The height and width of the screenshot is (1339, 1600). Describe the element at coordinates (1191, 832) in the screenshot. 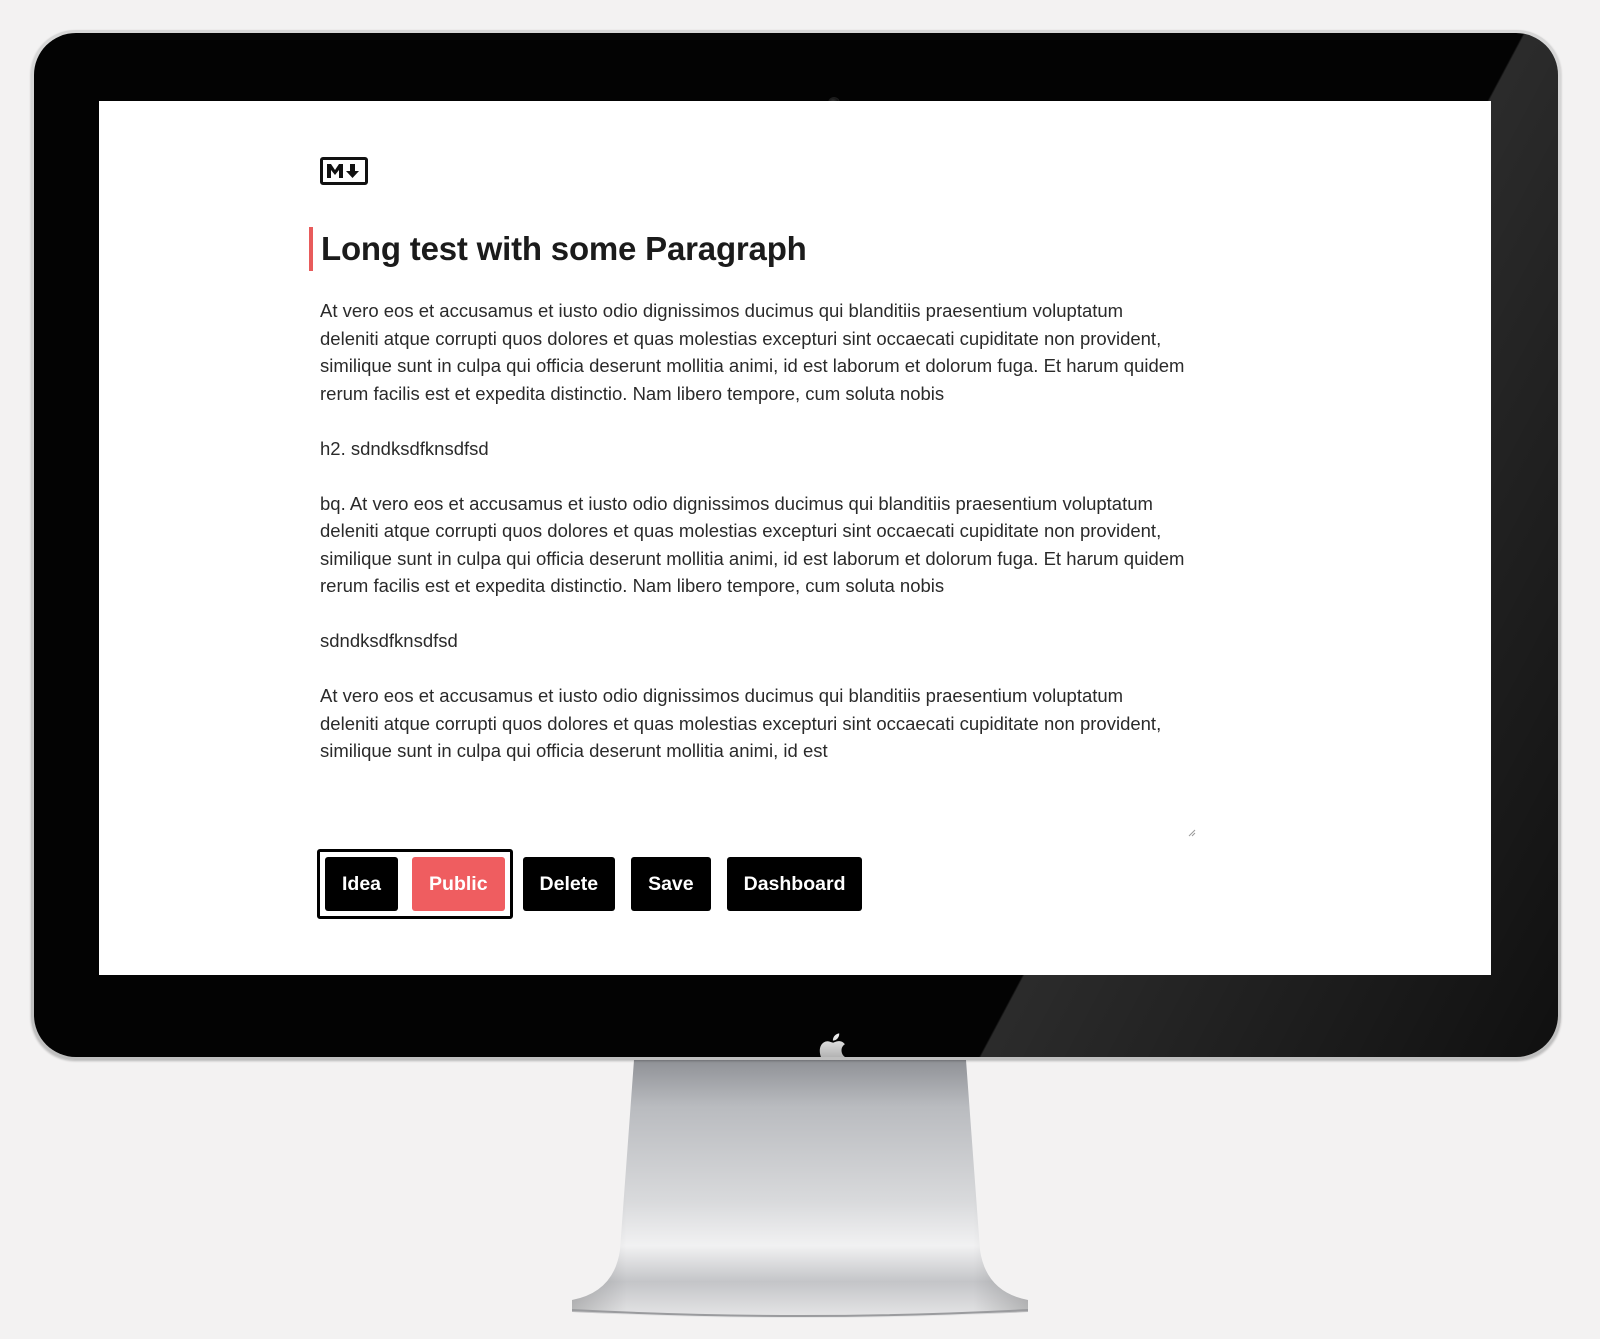

I see `resize-grip-icon` at that location.